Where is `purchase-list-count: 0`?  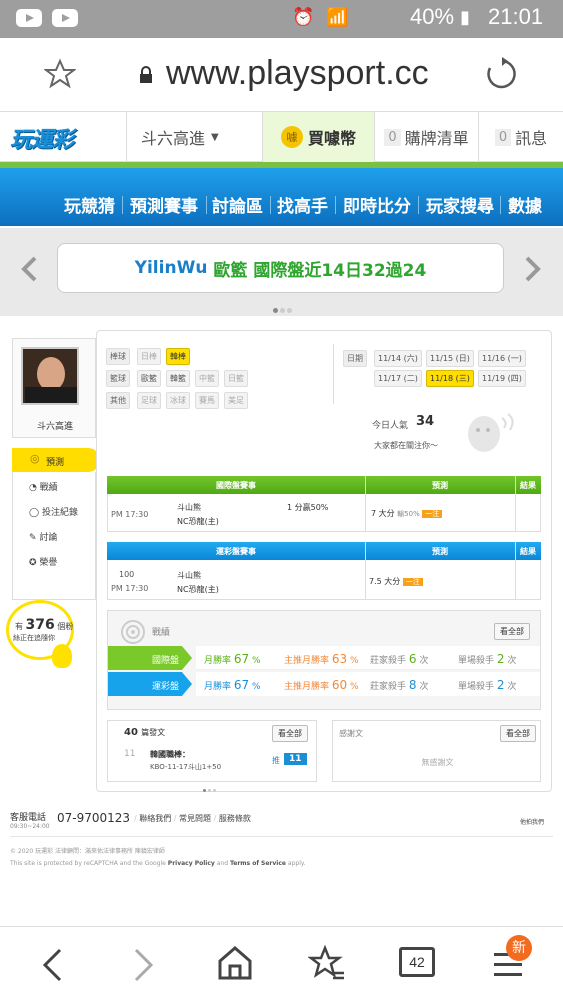
purchase-list-count: 0 is located at coordinates (392, 137).